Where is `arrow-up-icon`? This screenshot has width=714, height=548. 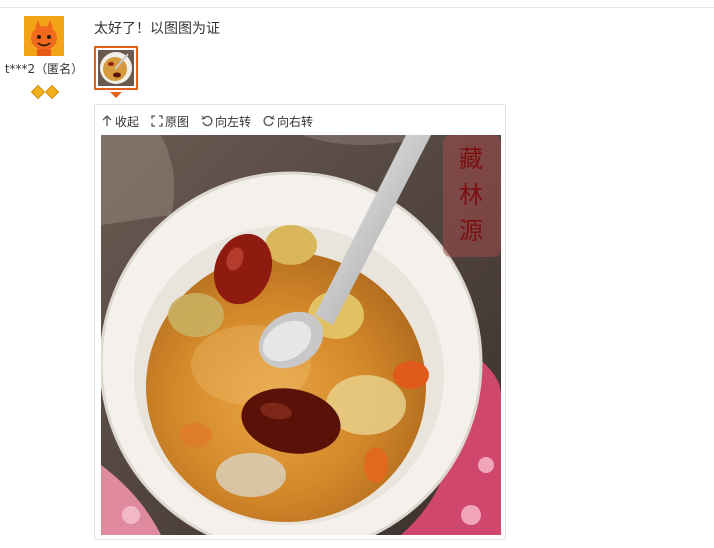 arrow-up-icon is located at coordinates (107, 120).